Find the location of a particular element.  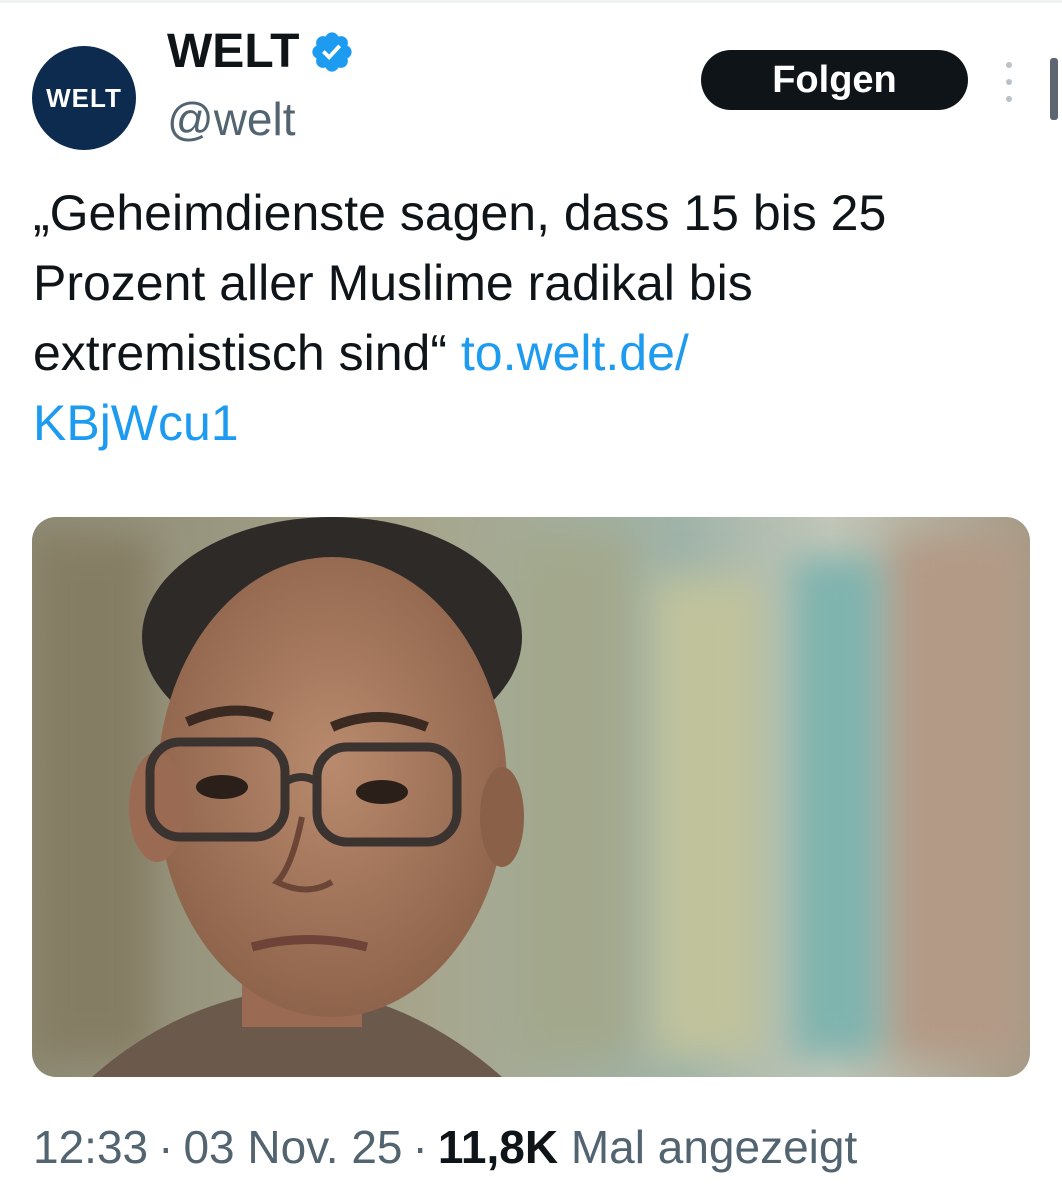

follow-button: Folgen is located at coordinates (834, 80).